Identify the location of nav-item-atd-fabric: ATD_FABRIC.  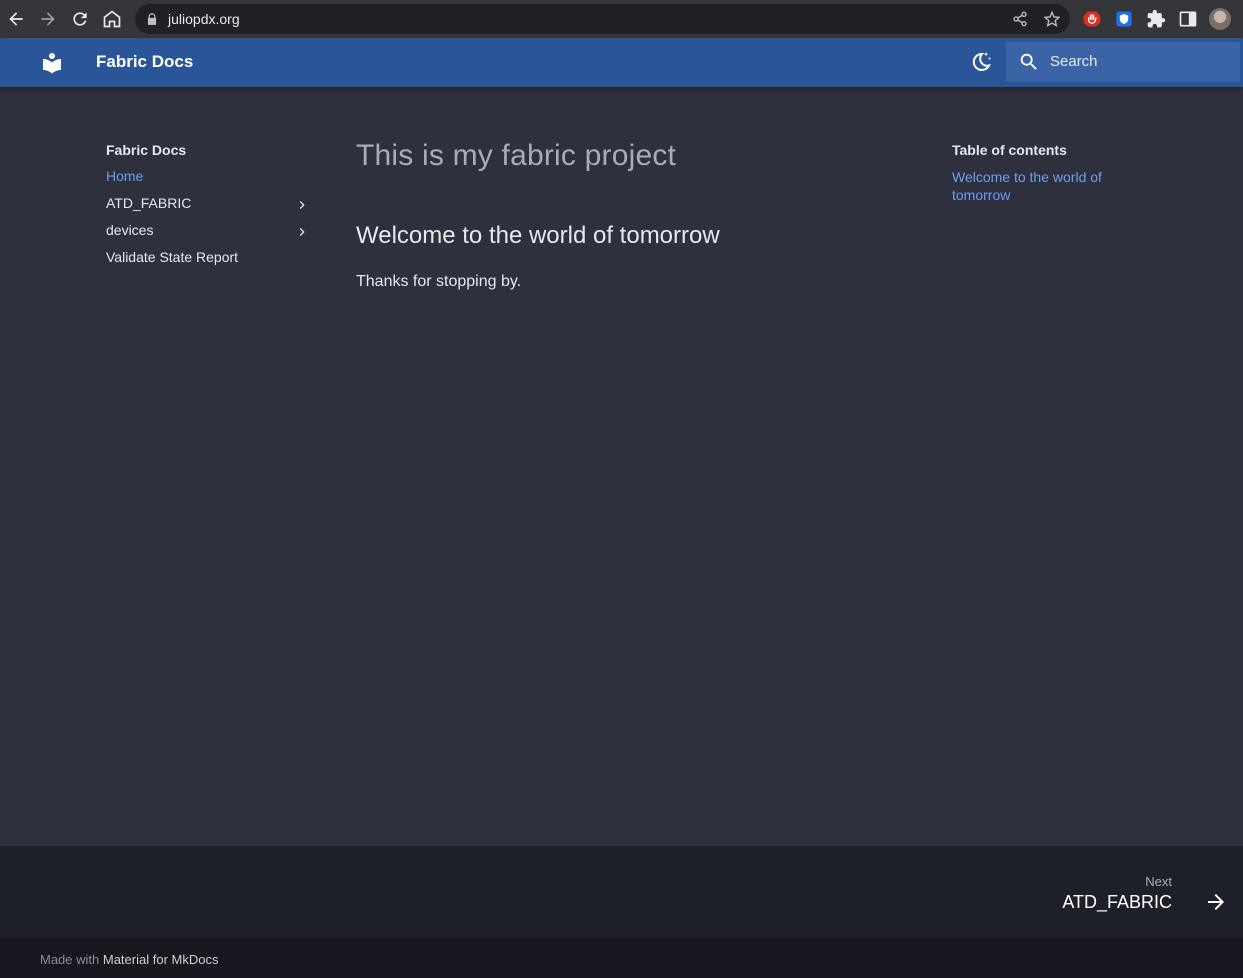
(209, 205).